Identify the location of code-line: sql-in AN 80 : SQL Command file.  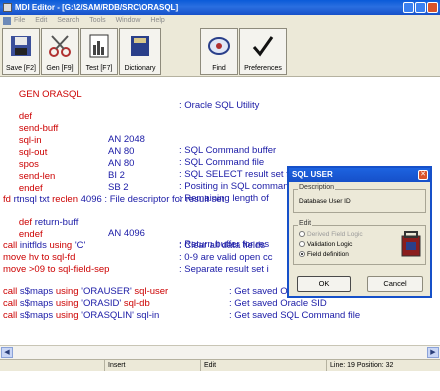
(133, 146).